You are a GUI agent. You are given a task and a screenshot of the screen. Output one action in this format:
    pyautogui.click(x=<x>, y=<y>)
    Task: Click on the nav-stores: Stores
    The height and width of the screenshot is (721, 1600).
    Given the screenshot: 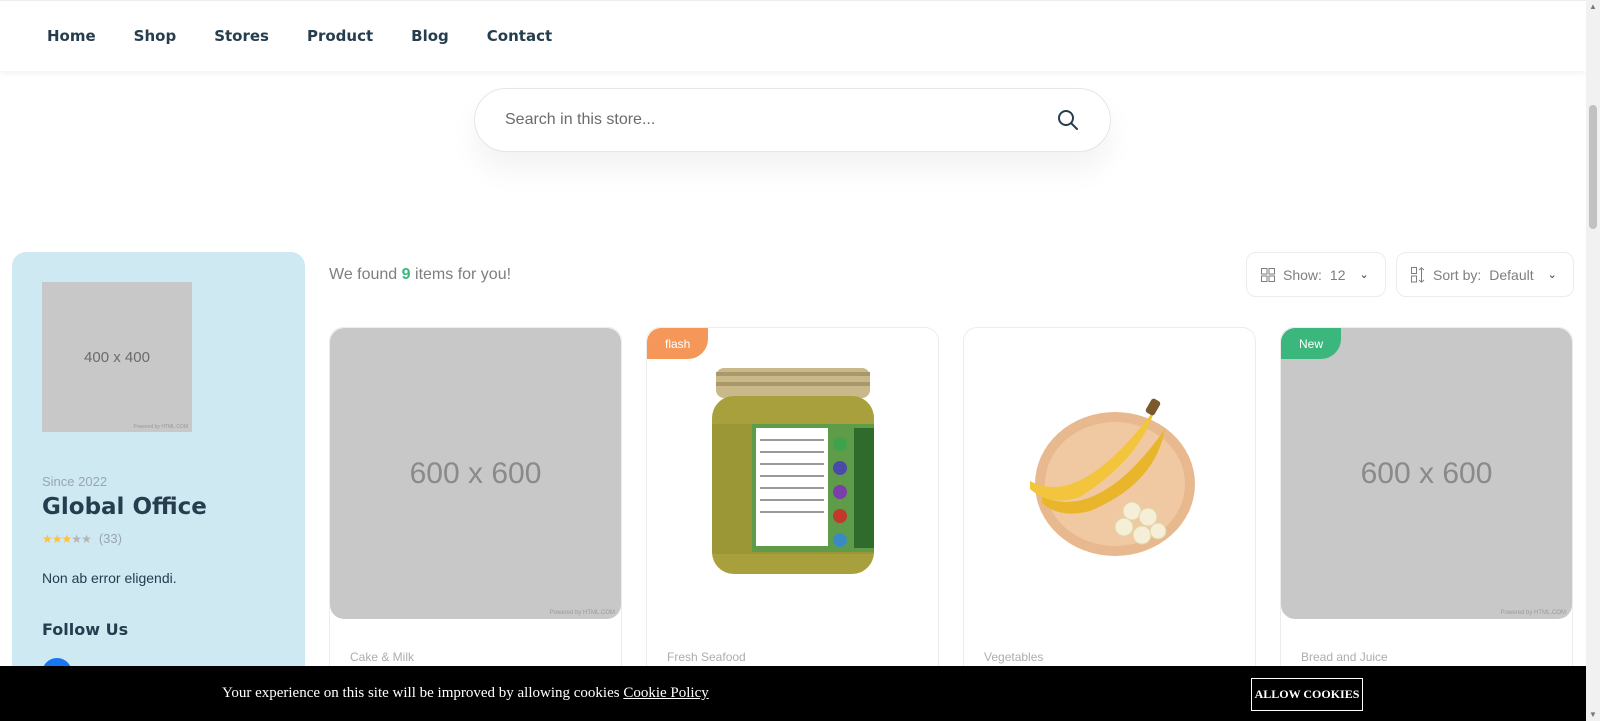 What is the action you would take?
    pyautogui.click(x=241, y=36)
    